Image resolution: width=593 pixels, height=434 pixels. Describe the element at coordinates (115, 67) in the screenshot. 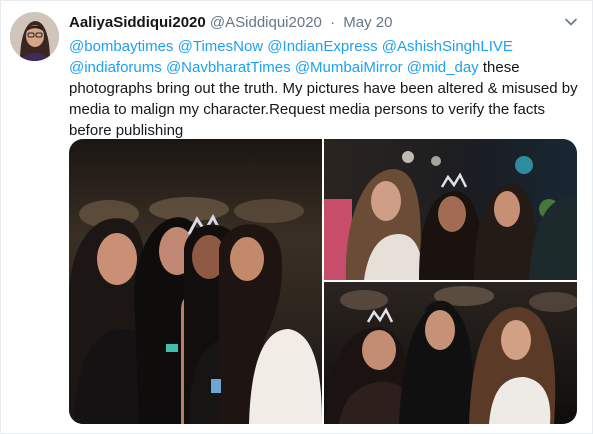

I see `mention-link: @indiaforums` at that location.